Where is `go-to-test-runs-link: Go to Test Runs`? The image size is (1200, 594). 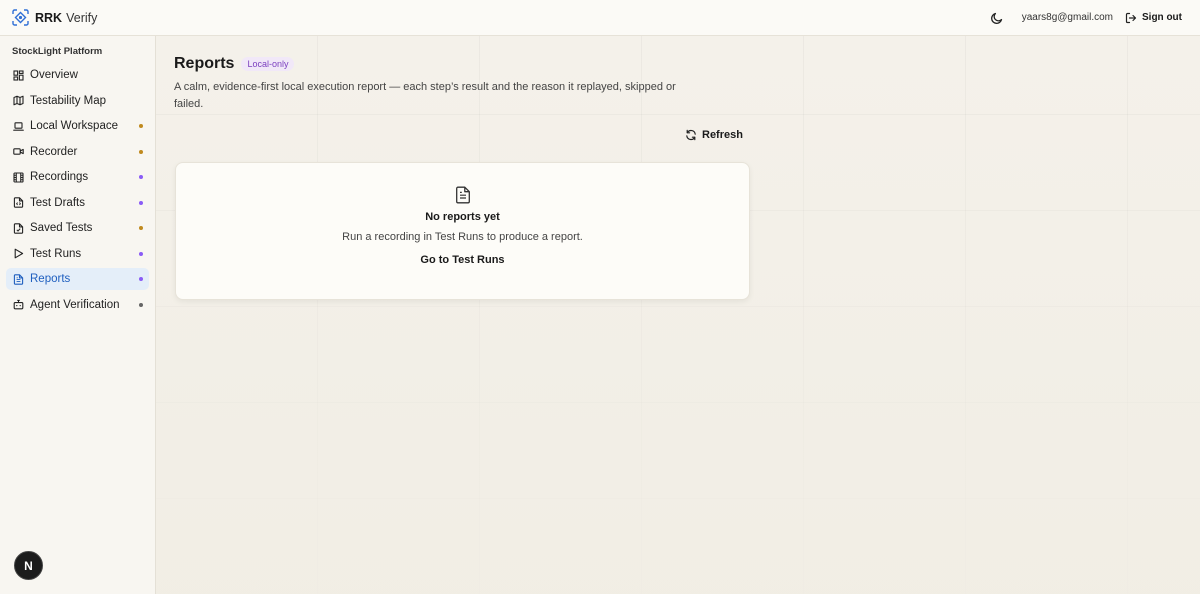
go-to-test-runs-link: Go to Test Runs is located at coordinates (462, 260).